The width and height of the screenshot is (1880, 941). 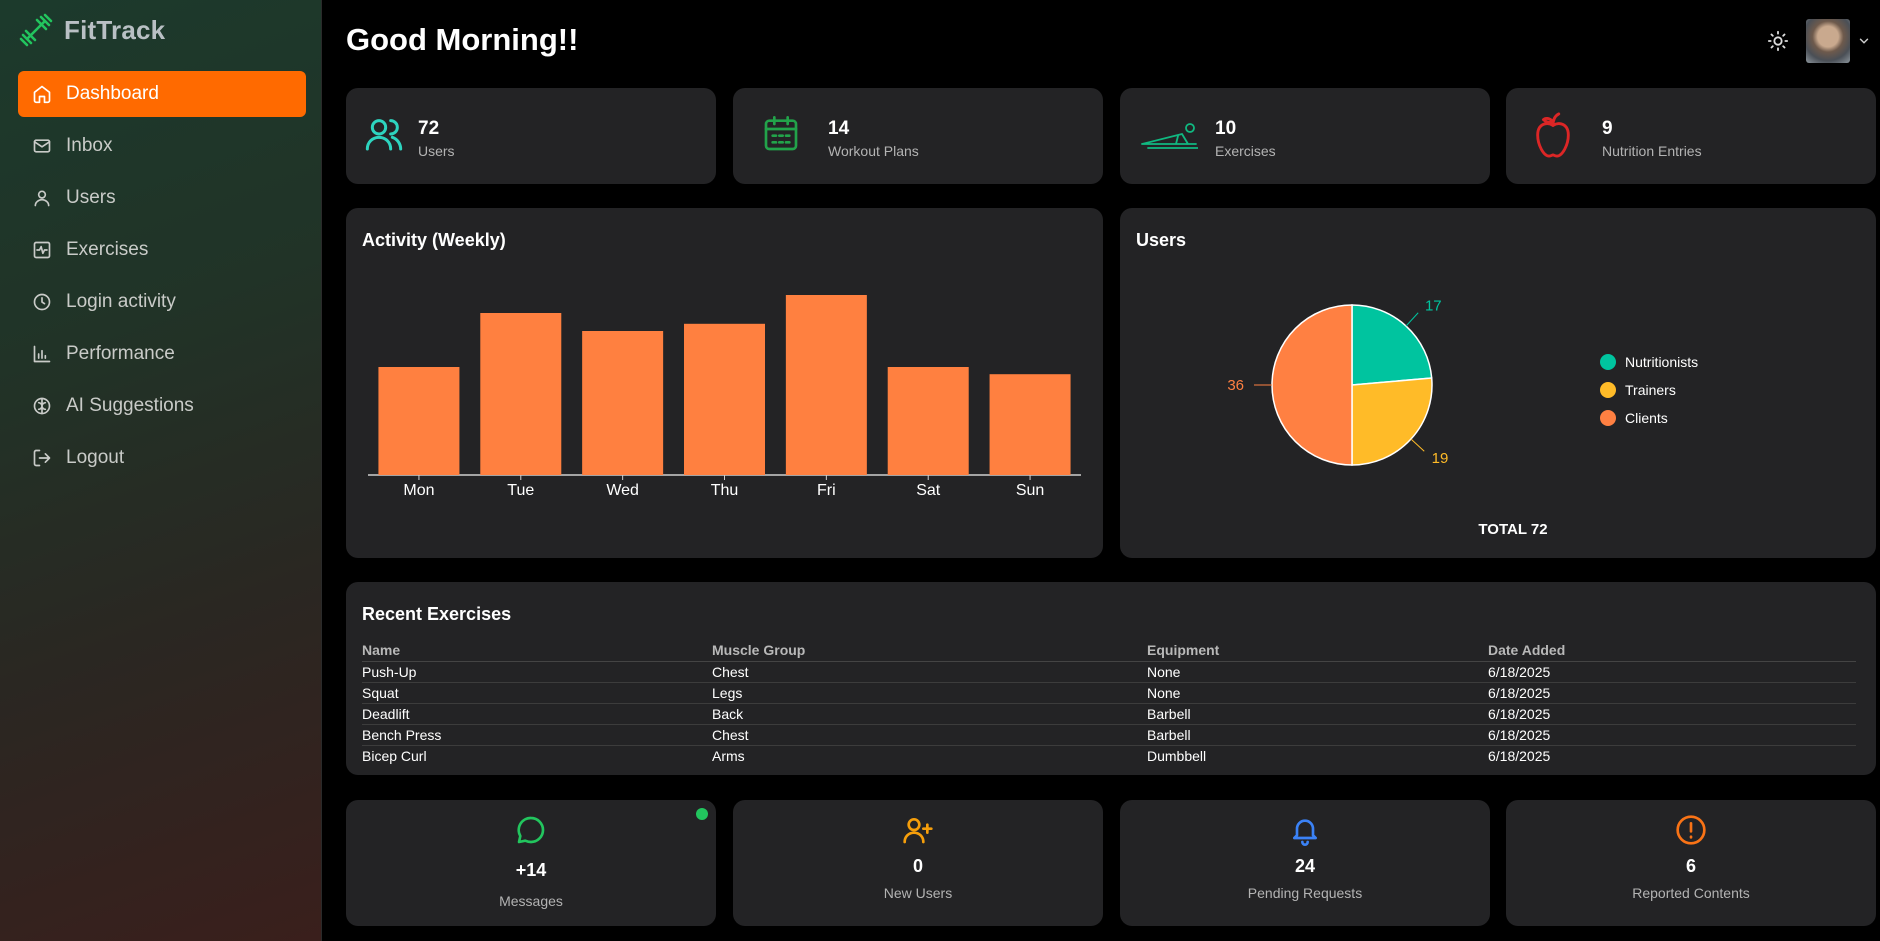 What do you see at coordinates (162, 146) in the screenshot?
I see `sidebar-item-inbox: Inbox` at bounding box center [162, 146].